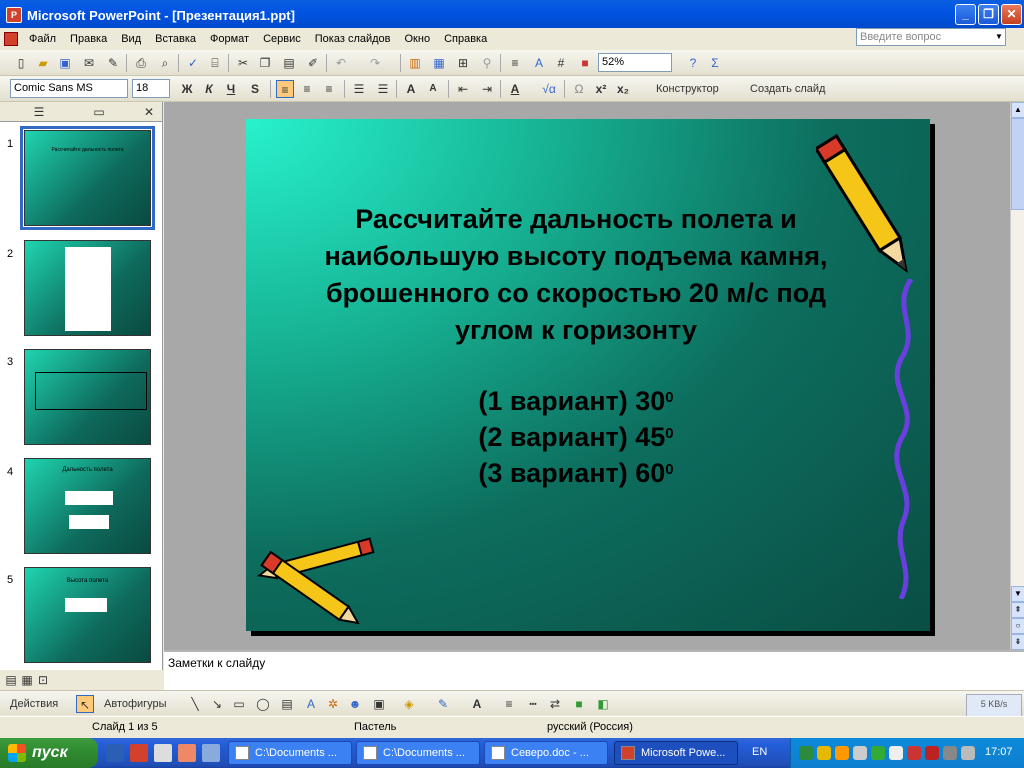 This screenshot has height=768, width=1024. I want to click on maximize-button: ❐, so click(988, 14).